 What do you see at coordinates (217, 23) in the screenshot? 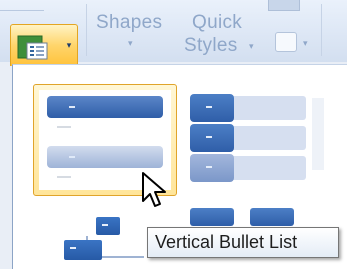
I see `quick-styles-label-line1: Quick` at bounding box center [217, 23].